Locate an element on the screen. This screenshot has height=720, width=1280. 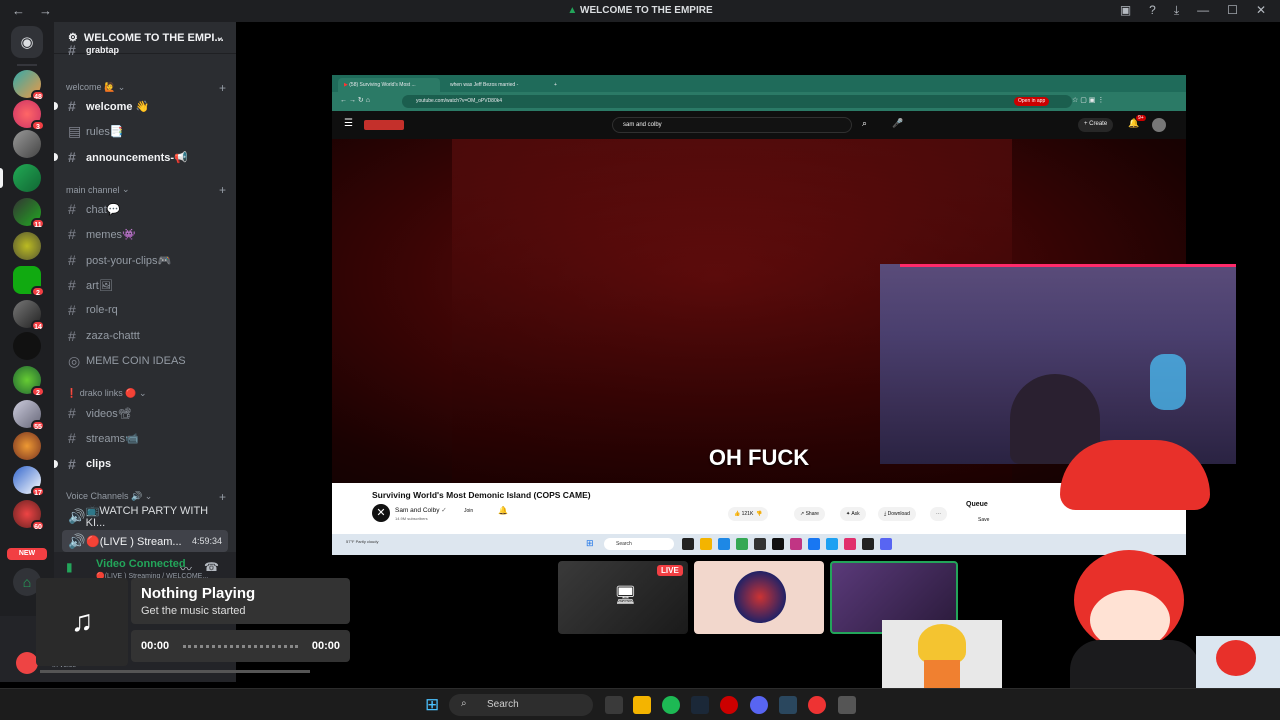
music-note-icon: ♫ is located at coordinates (82, 622).